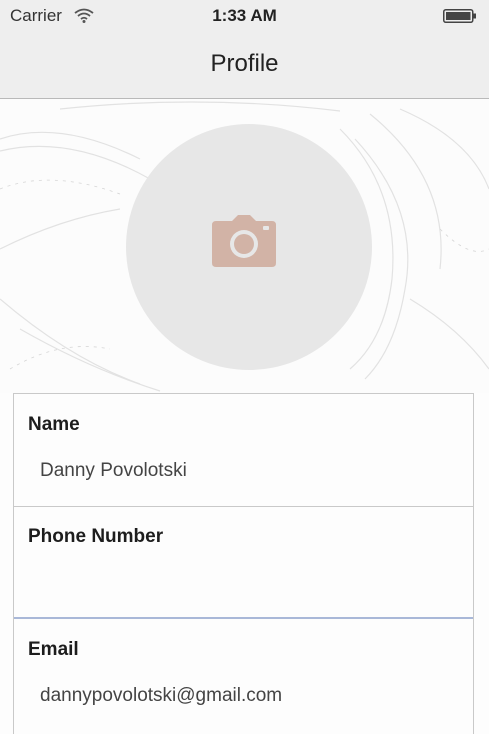 This screenshot has height=734, width=489. Describe the element at coordinates (250, 583) in the screenshot. I see `phone-input` at that location.